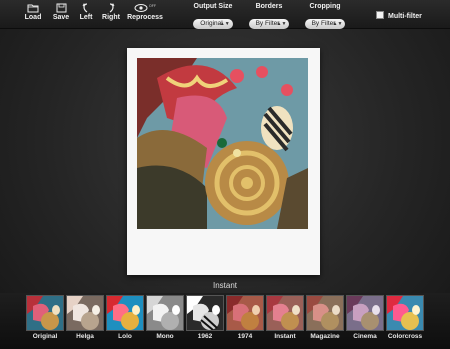 This screenshot has width=450, height=349. I want to click on filter-thumb: 1962, so click(205, 317).